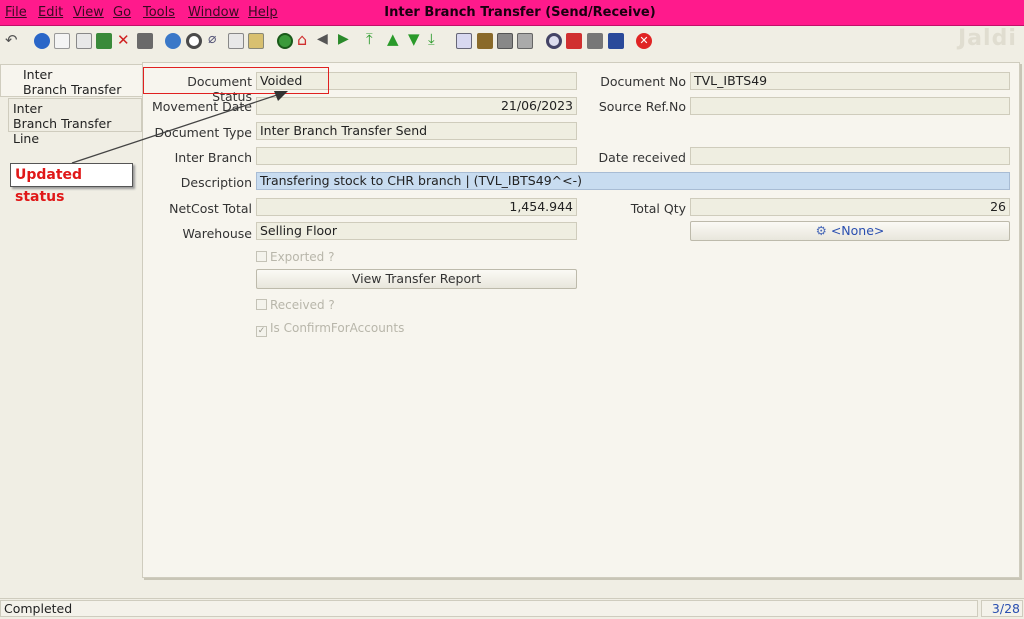 The height and width of the screenshot is (619, 1024). What do you see at coordinates (489, 608) in the screenshot?
I see `status-text: Completed` at bounding box center [489, 608].